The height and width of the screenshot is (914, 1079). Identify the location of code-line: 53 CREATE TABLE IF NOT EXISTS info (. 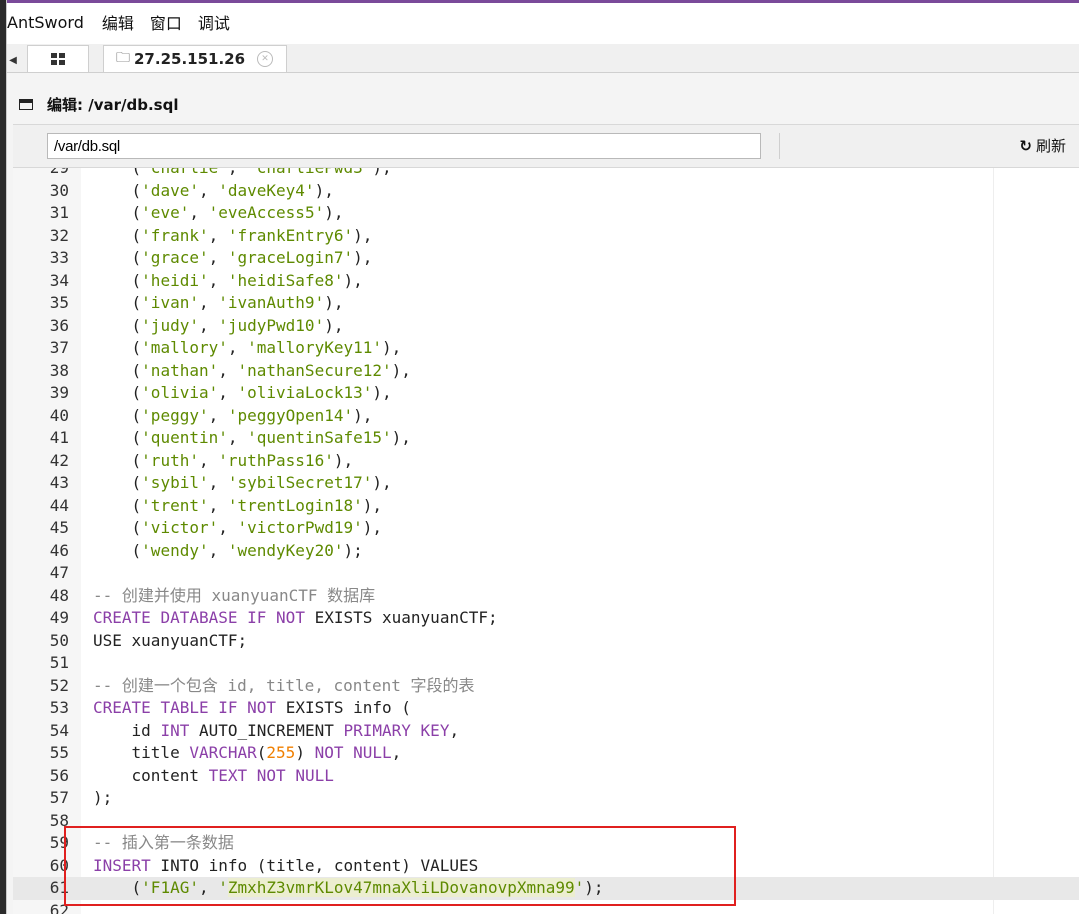
(546, 708).